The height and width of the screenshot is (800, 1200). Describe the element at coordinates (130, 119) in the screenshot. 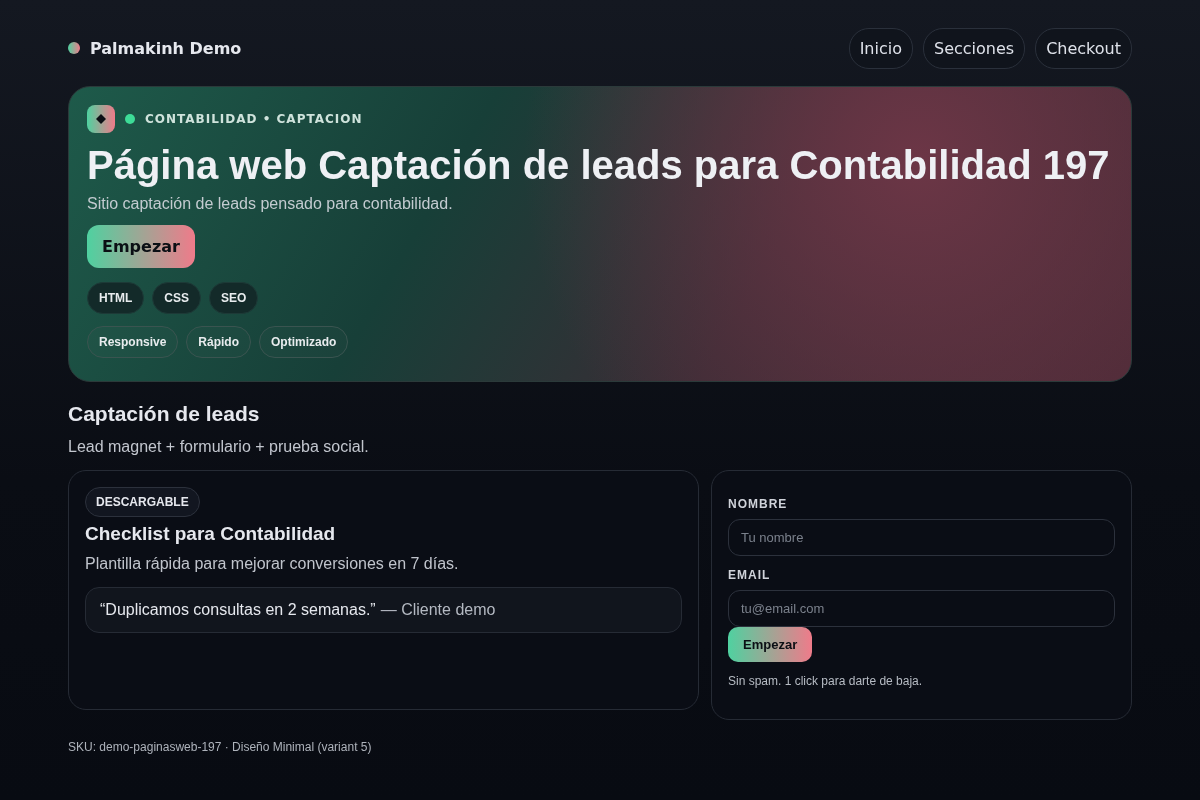

I see `status-dot` at that location.